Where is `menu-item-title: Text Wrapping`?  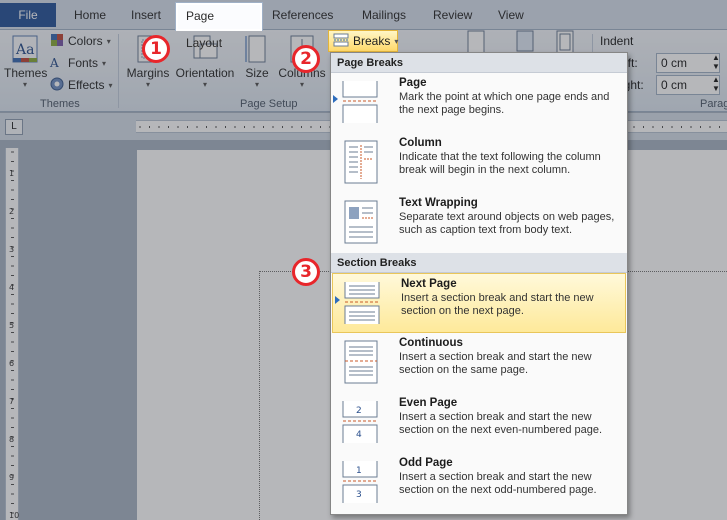 menu-item-title: Text Wrapping is located at coordinates (438, 203).